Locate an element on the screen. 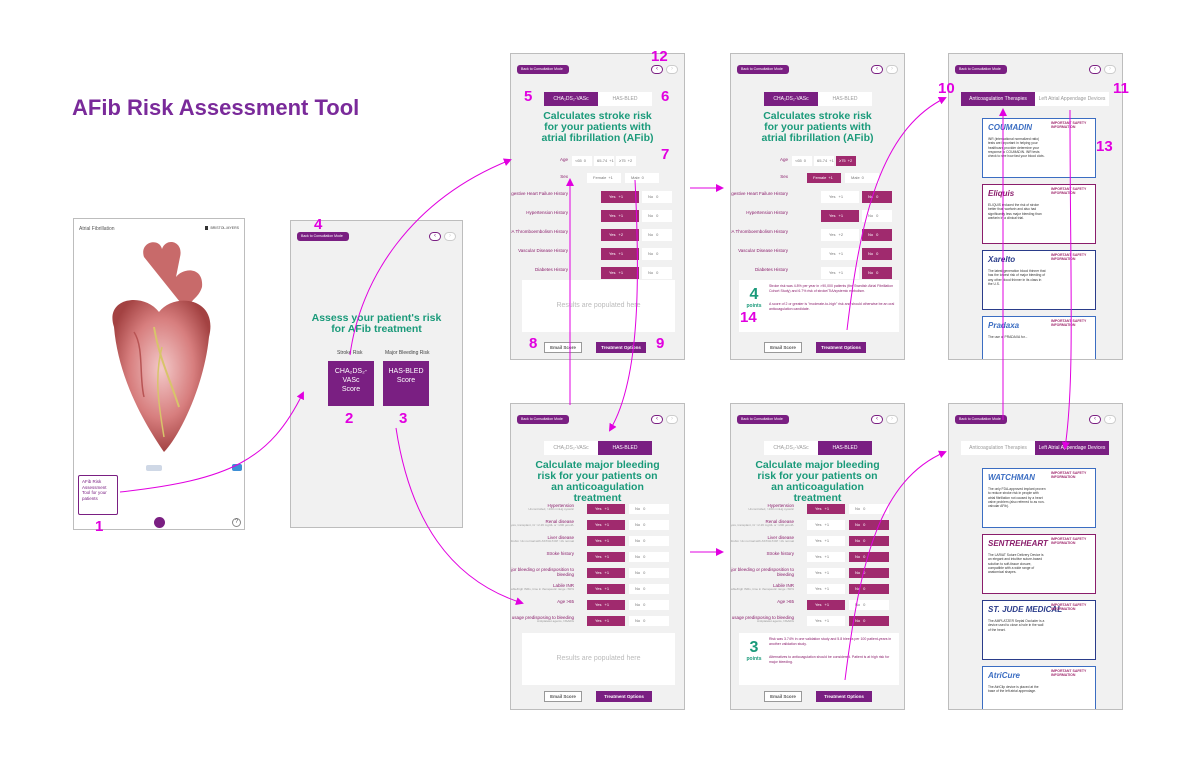  home-button is located at coordinates (159, 522).